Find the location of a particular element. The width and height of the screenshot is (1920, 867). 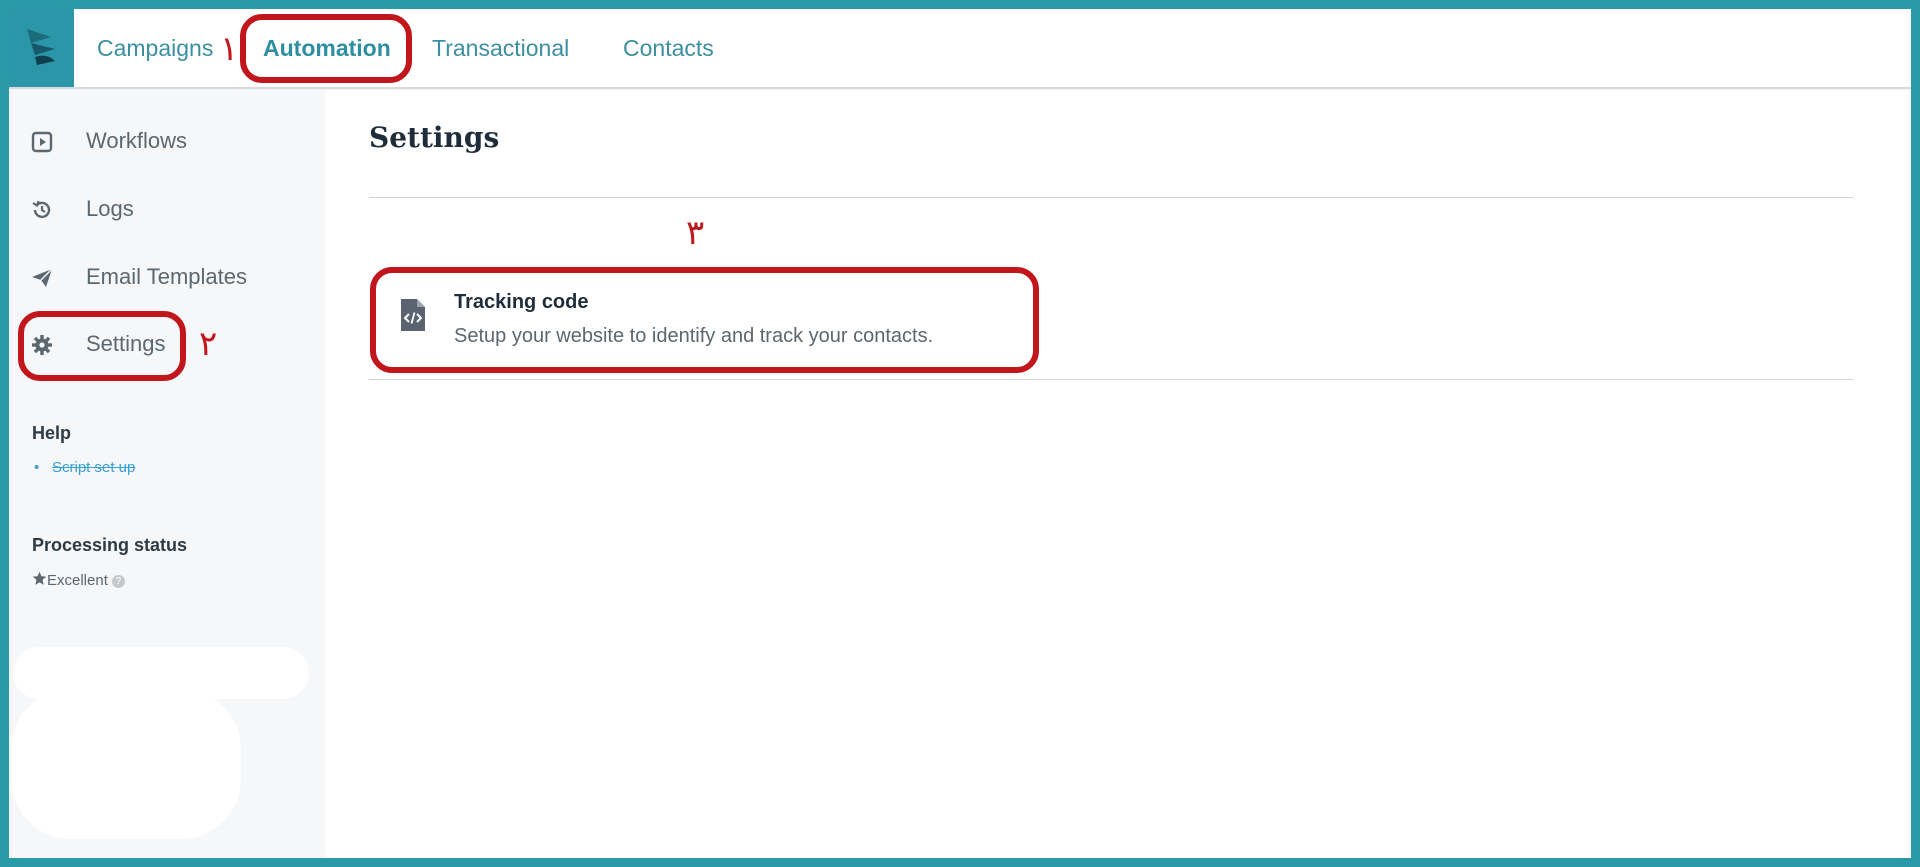

processing-status-value: Excellent is located at coordinates (77, 580).